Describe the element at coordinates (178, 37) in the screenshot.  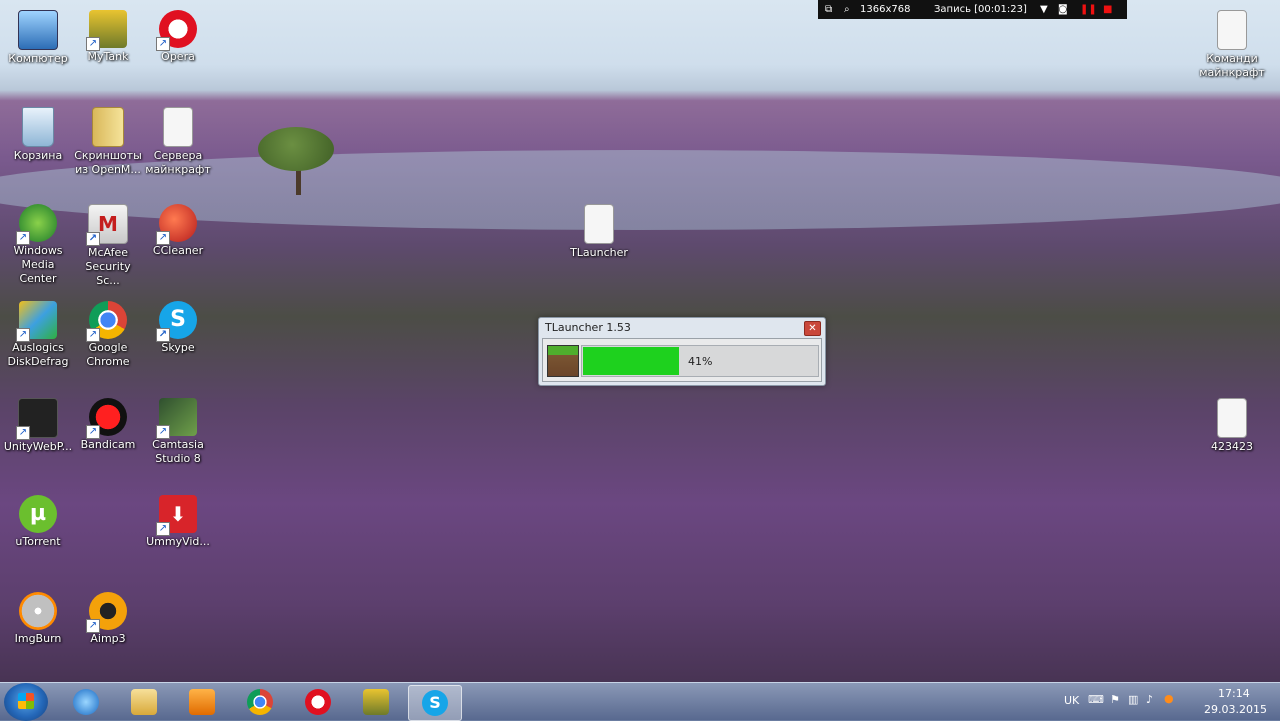
I see `desktop-icon-opera: ↗ Opera` at that location.